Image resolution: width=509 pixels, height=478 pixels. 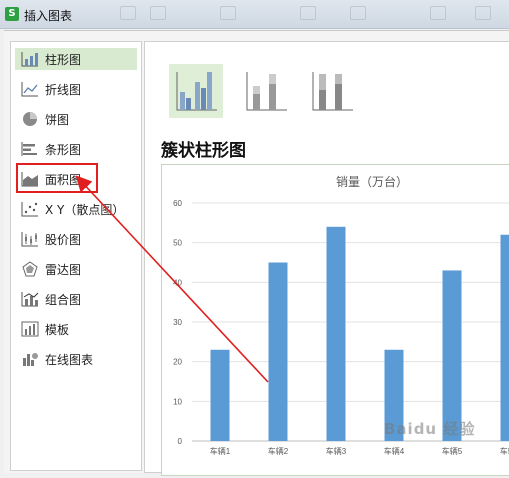 What do you see at coordinates (30, 329) in the screenshot?
I see `template-icon` at bounding box center [30, 329].